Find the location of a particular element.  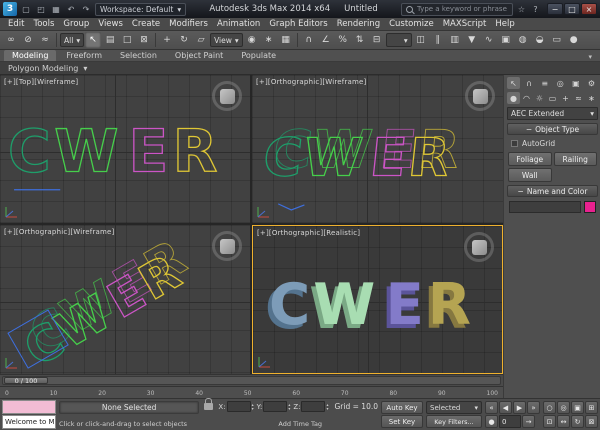

utilities-tab-icon: ⚙ is located at coordinates (591, 83).